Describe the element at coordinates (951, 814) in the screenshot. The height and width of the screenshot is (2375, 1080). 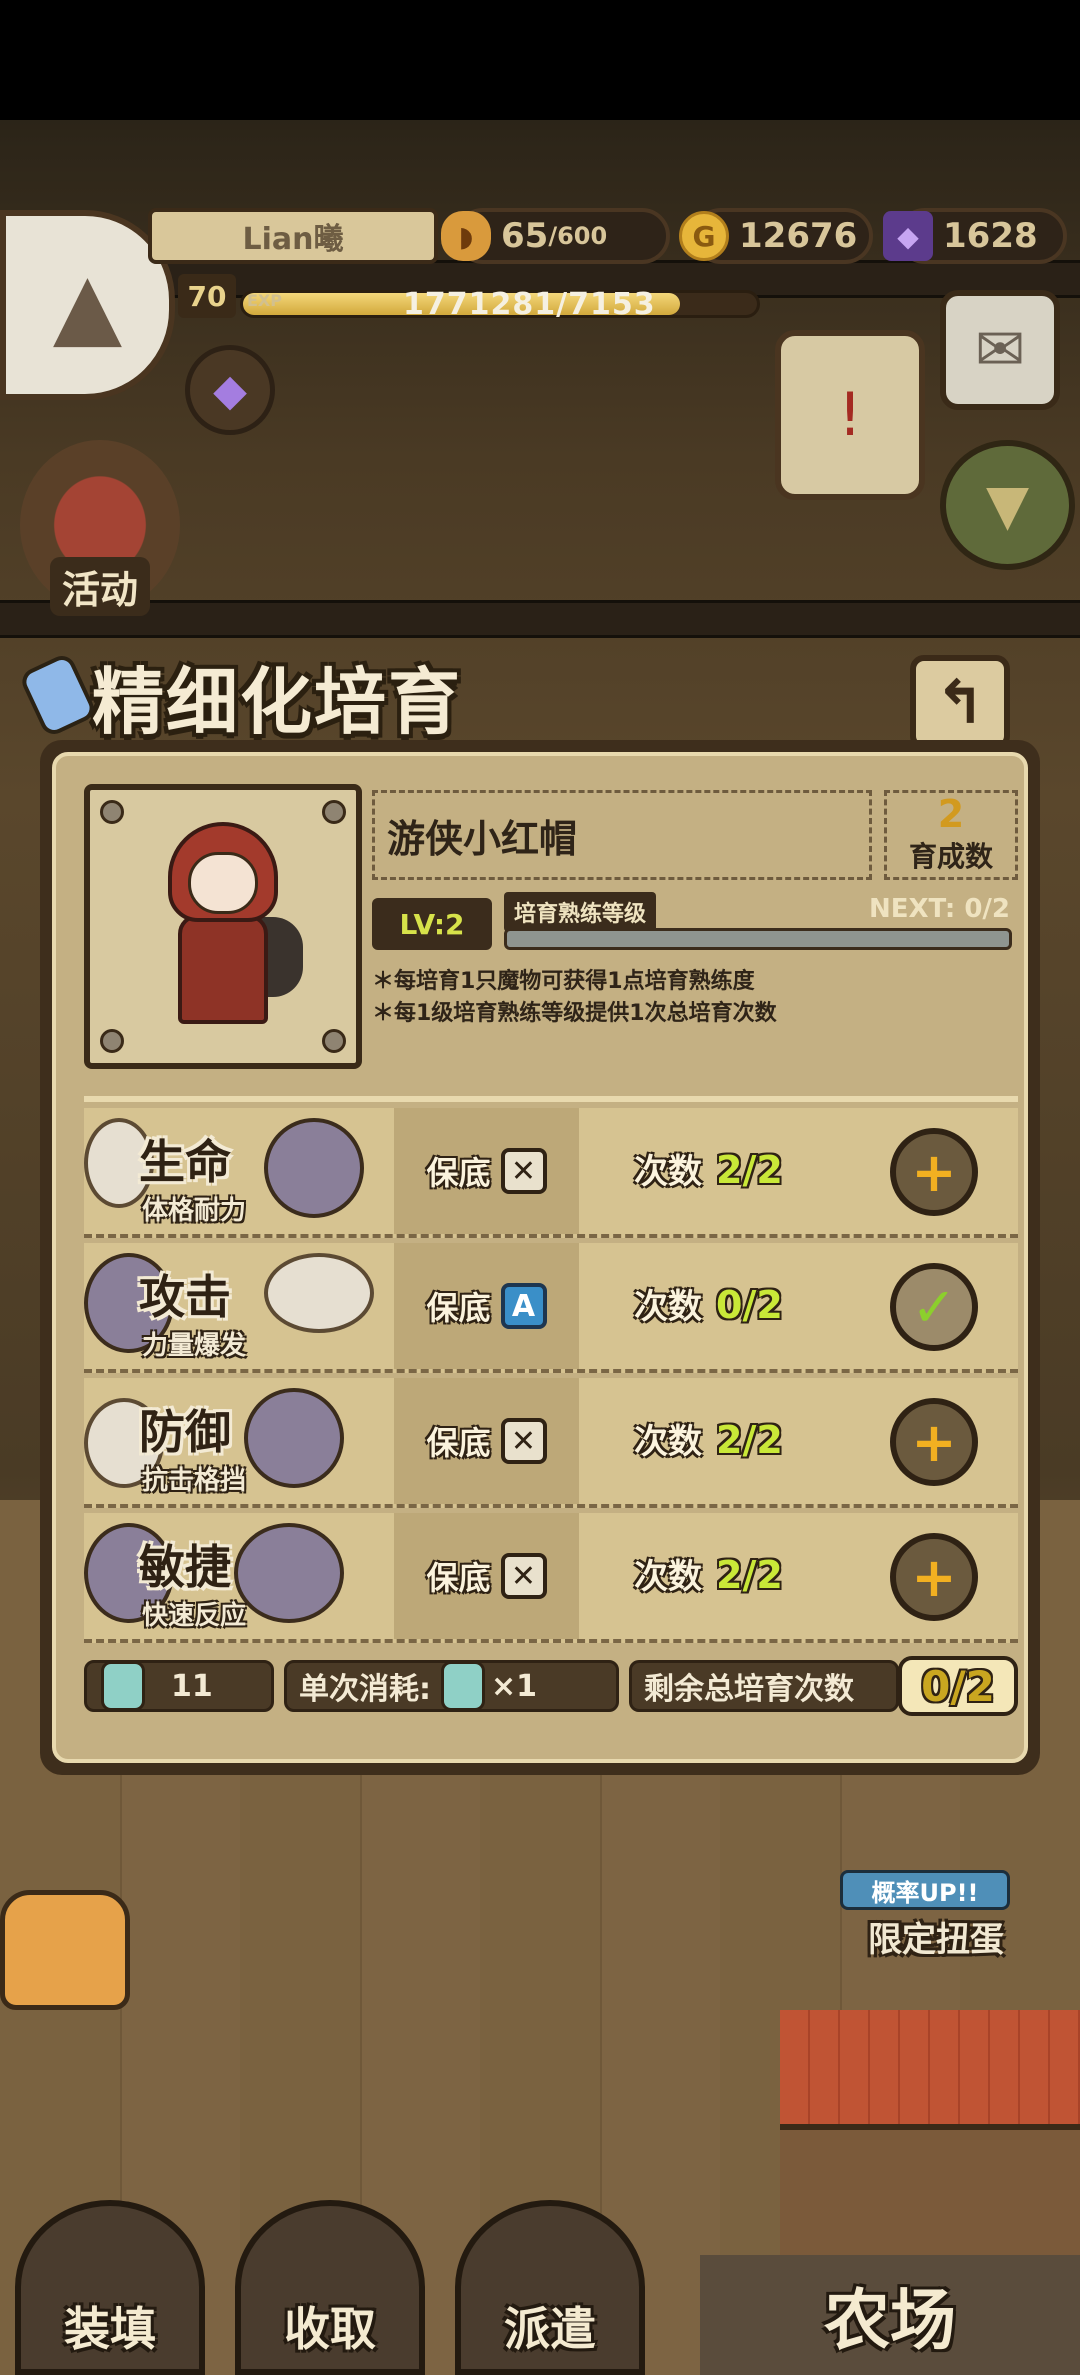
I see `raise-count: 2` at that location.